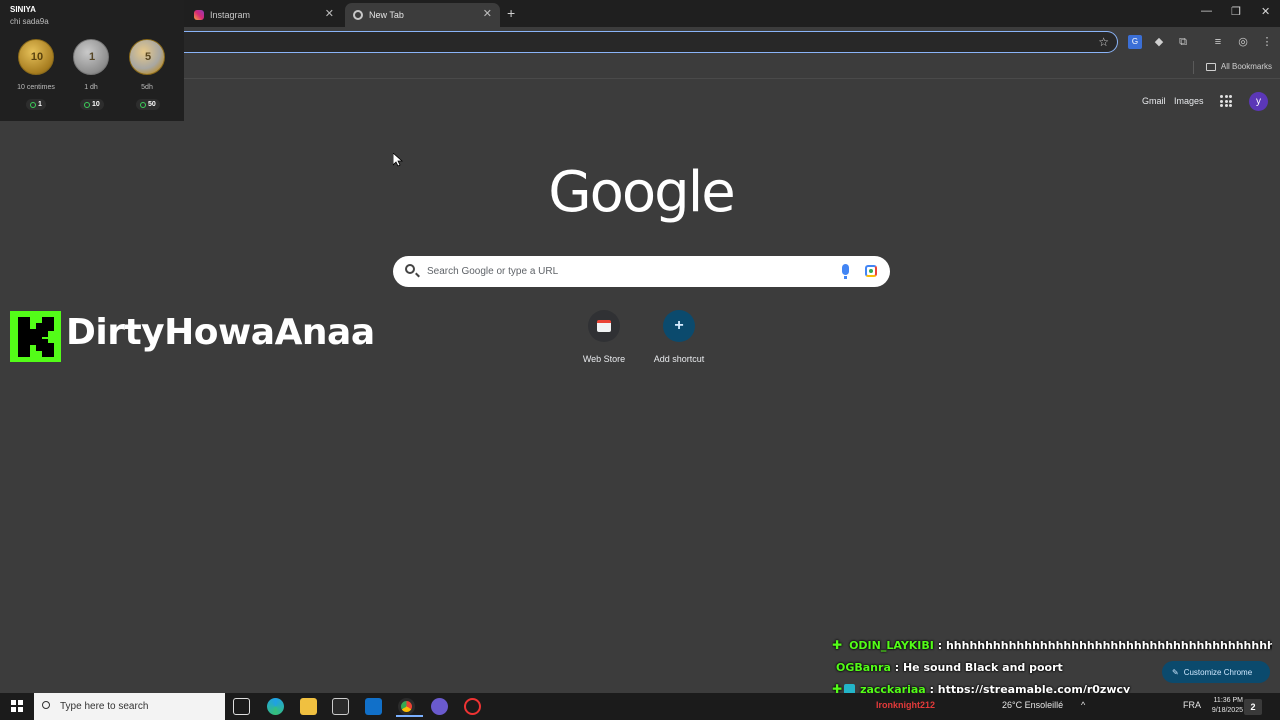 This screenshot has width=1280, height=720. Describe the element at coordinates (604, 359) in the screenshot. I see `shortcut-label: Web Store` at that location.